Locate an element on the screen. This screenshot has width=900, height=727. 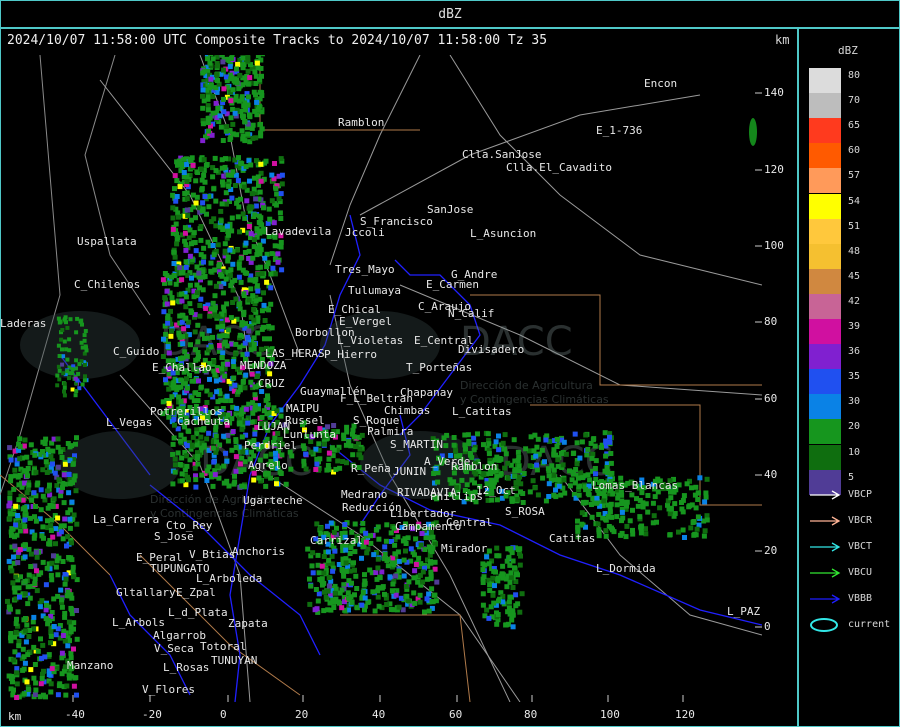
town-label: E_1-736 is located at coordinates (619, 130).